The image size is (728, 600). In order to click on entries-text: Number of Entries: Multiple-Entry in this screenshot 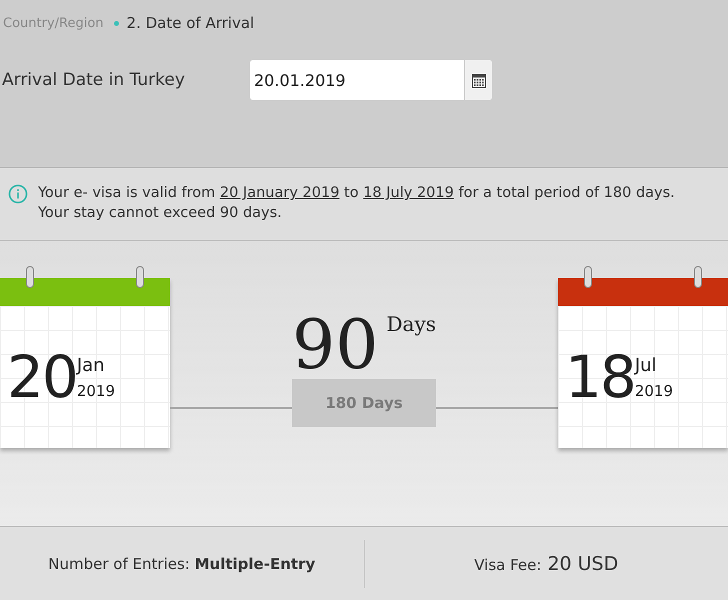, I will do `click(182, 563)`.